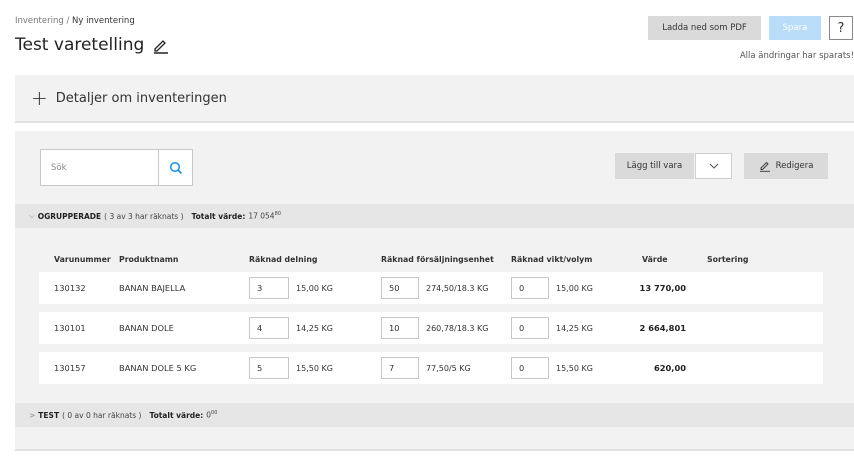 The height and width of the screenshot is (470, 854). What do you see at coordinates (102, 415) in the screenshot?
I see `group-count: ( 0 av 0 har räknats )` at bounding box center [102, 415].